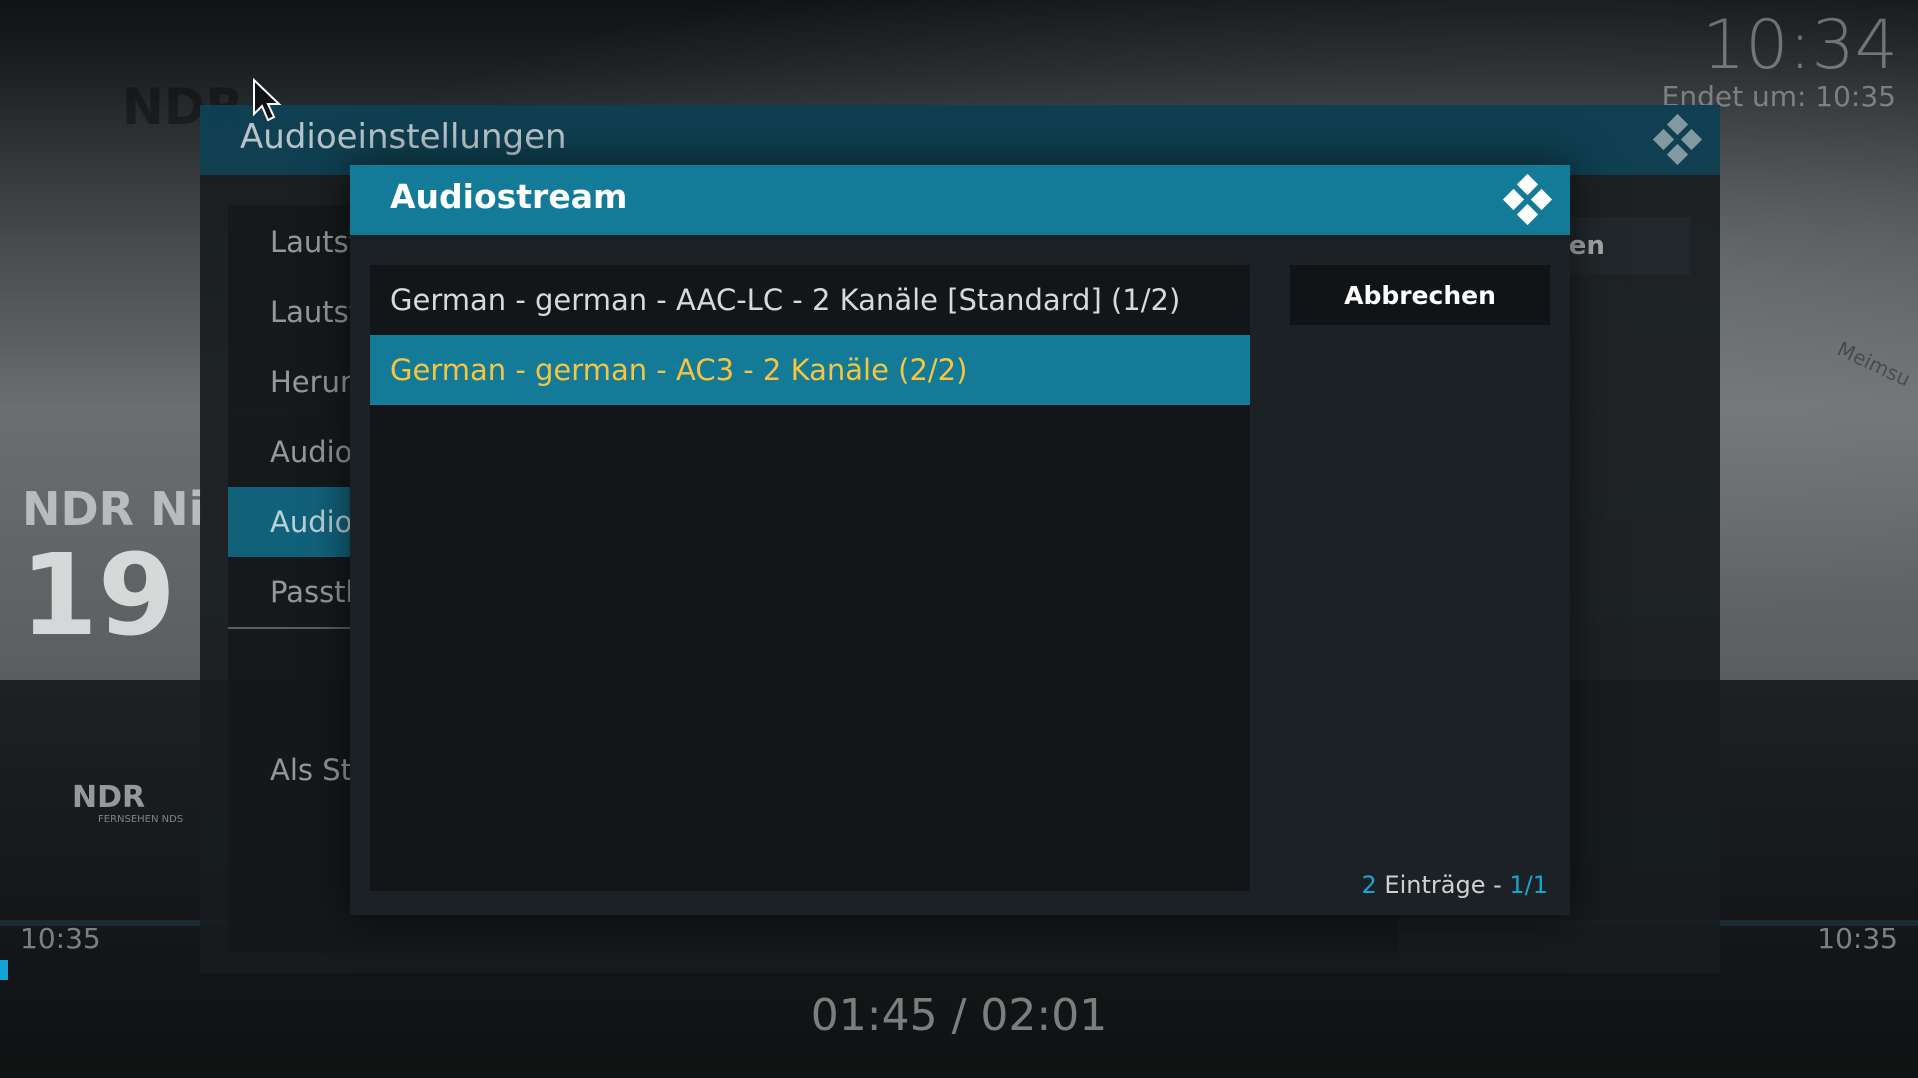  Describe the element at coordinates (60, 938) in the screenshot. I see `epg-time-left: 10:35` at that location.